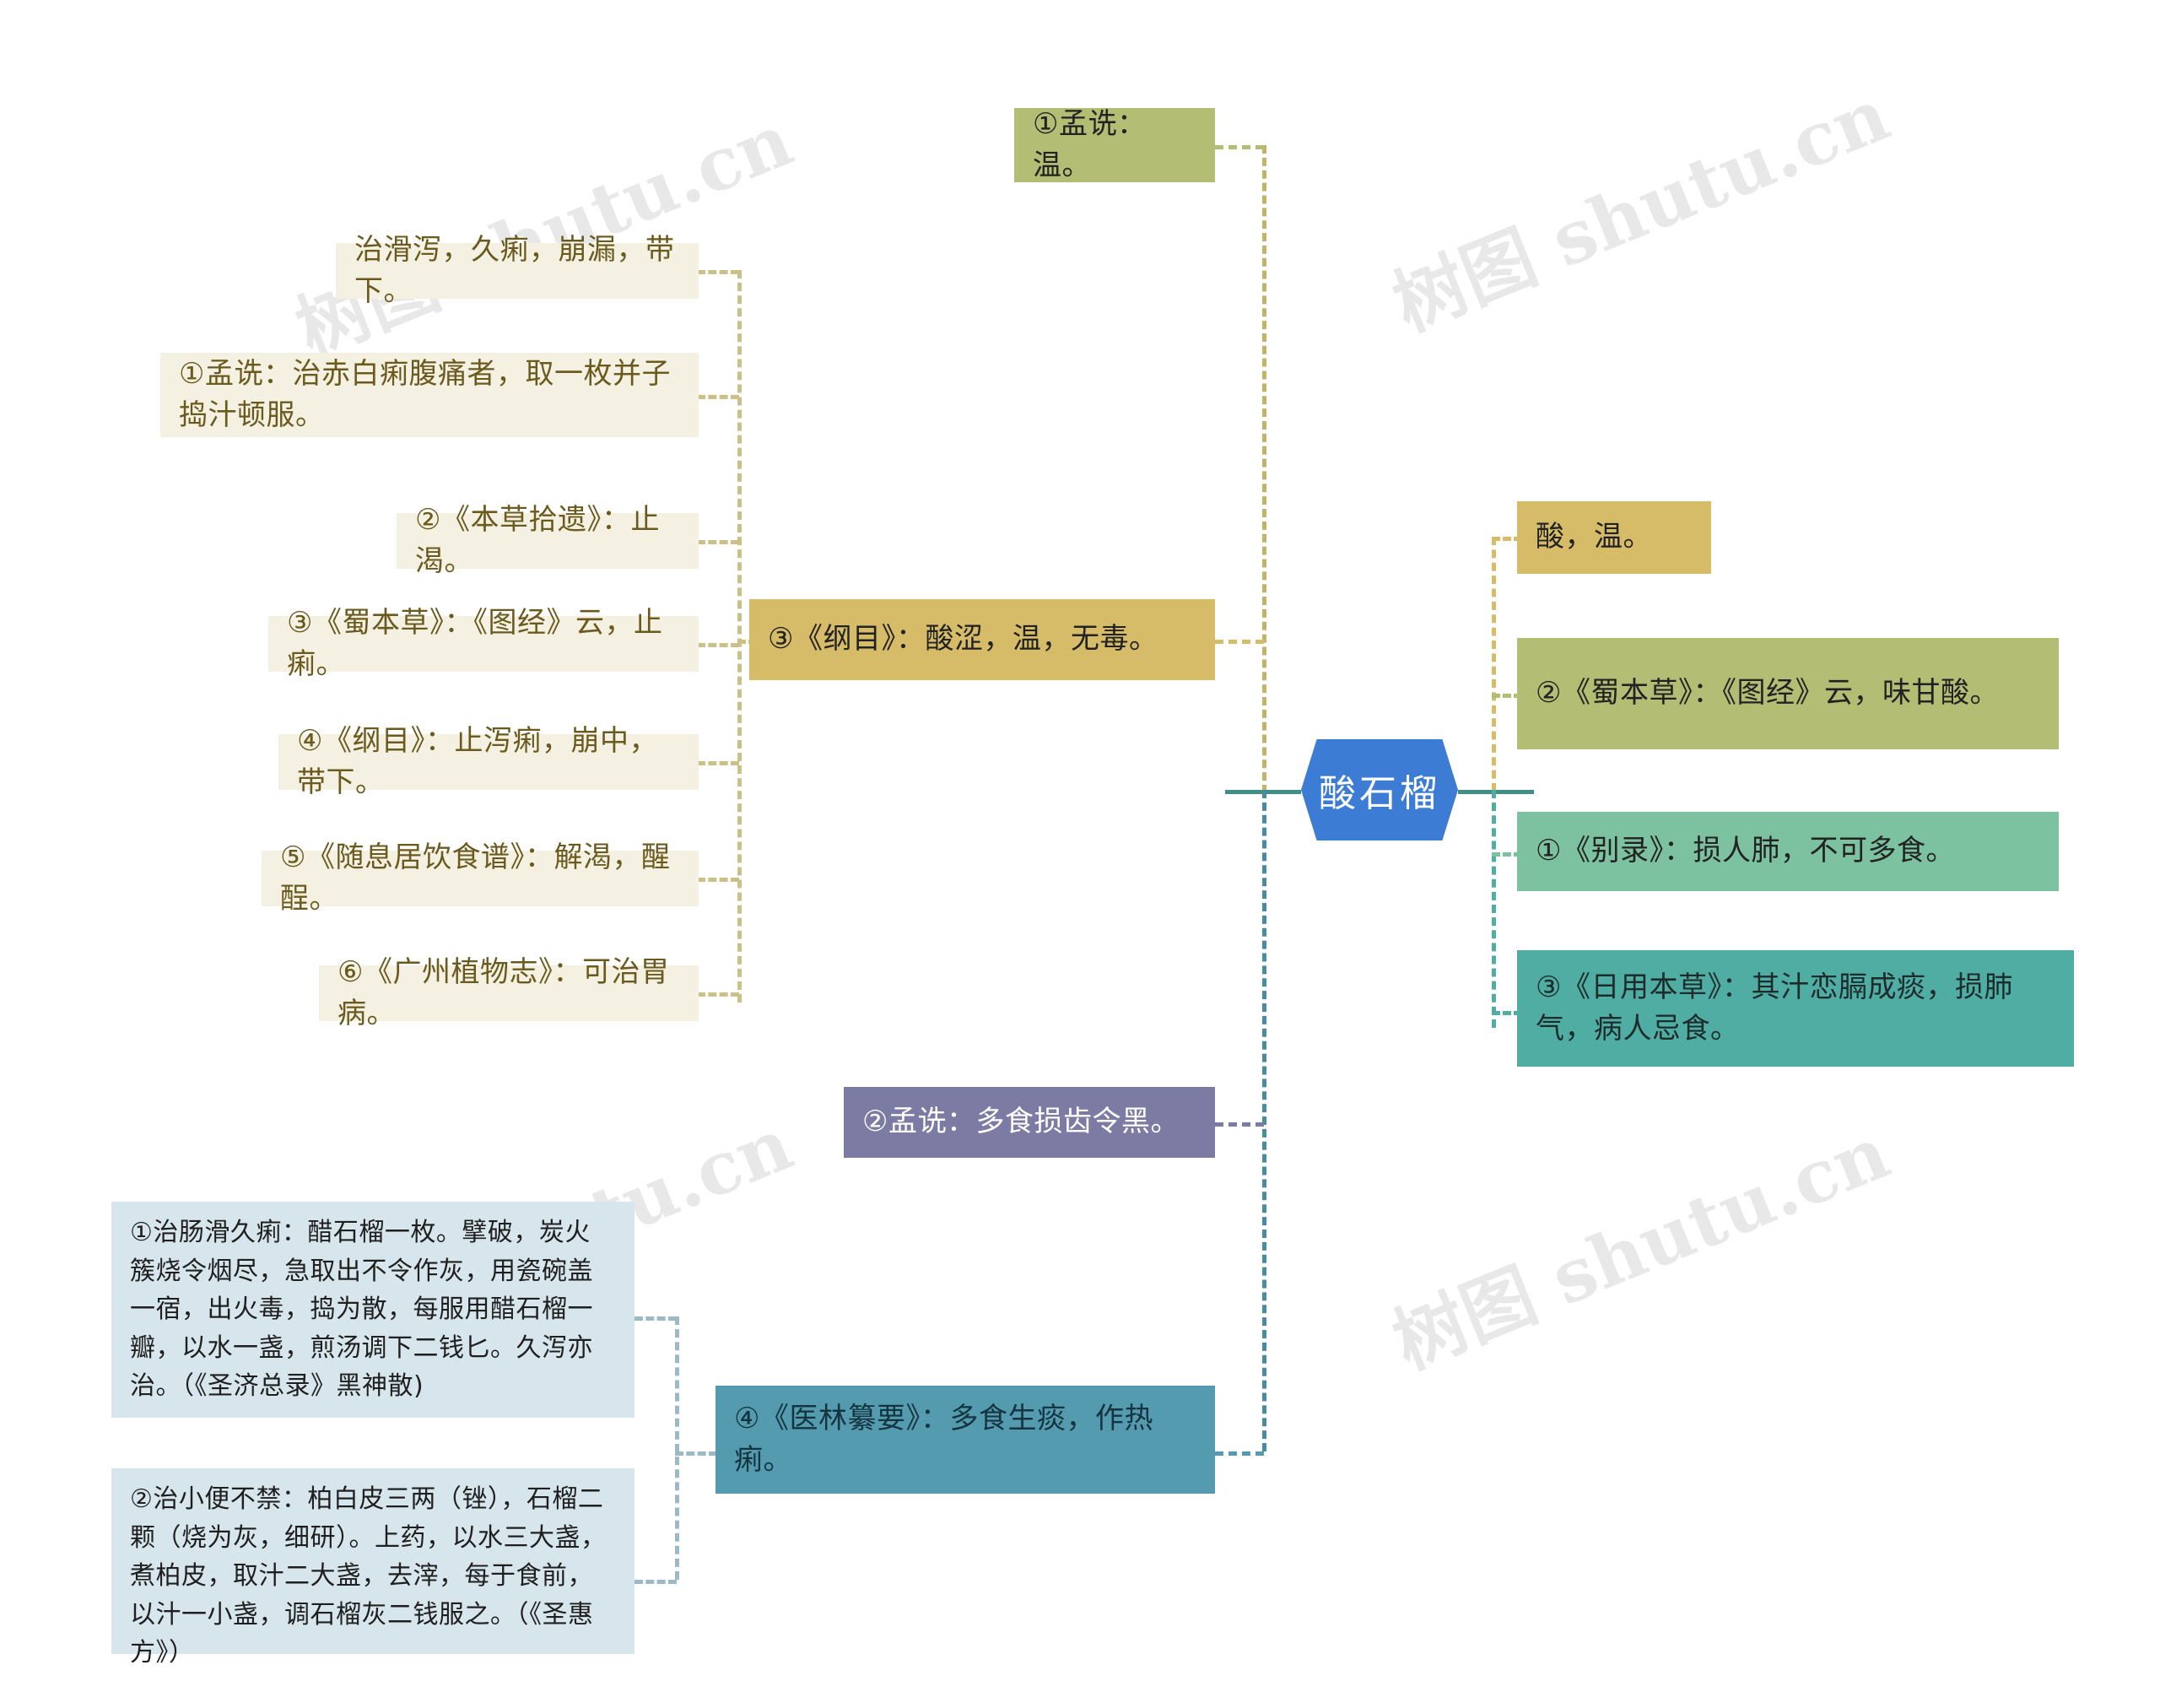 This screenshot has width=2160, height=1708. I want to click on node-left-top: ①孟诜：温。, so click(1114, 144).